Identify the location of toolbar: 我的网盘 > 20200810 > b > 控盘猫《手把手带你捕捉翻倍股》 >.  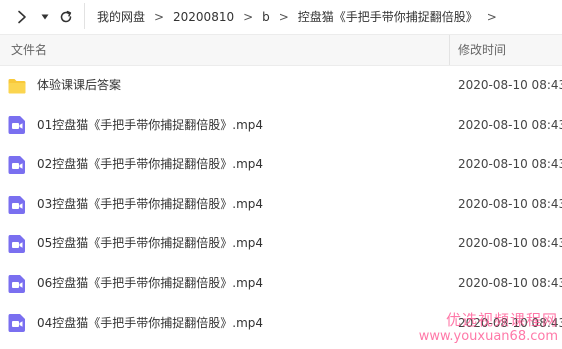
(281, 16).